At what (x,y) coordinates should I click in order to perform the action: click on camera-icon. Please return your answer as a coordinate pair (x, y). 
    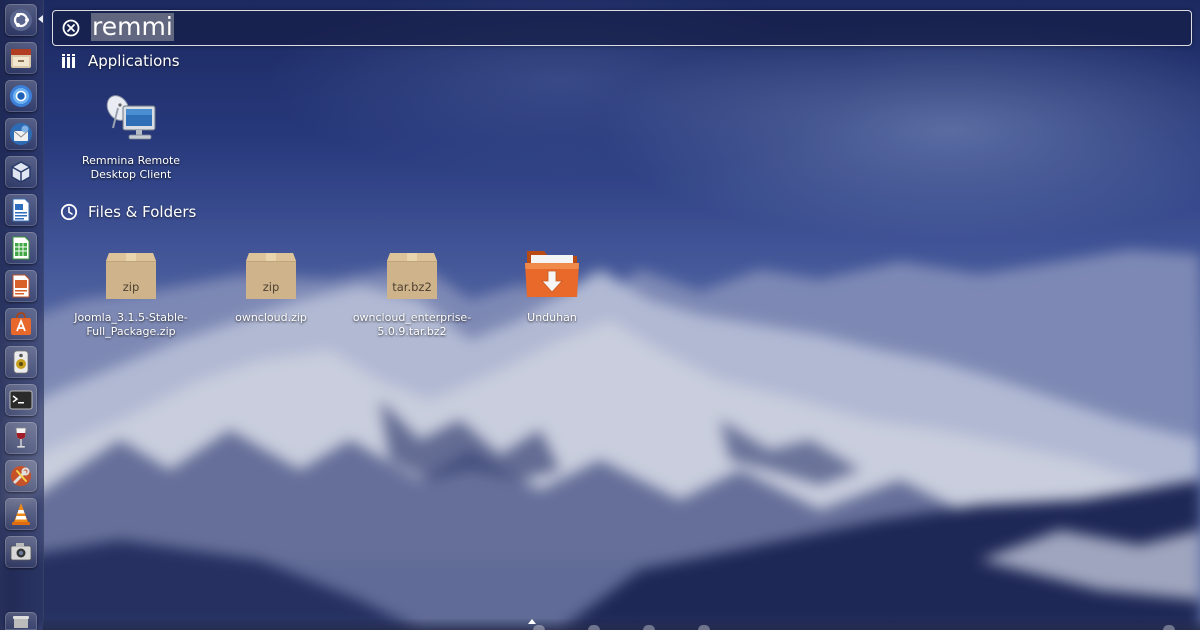
    Looking at the image, I should click on (21, 552).